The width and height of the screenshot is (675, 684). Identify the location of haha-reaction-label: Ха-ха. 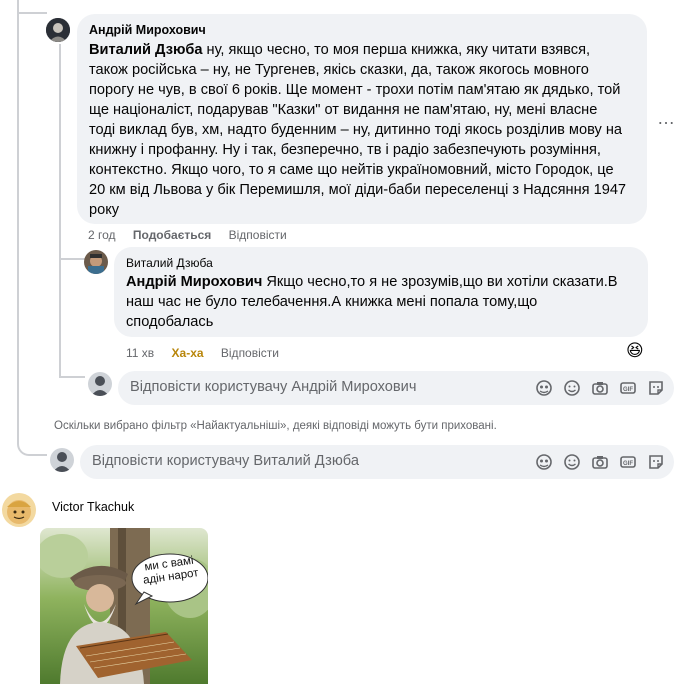
(188, 353).